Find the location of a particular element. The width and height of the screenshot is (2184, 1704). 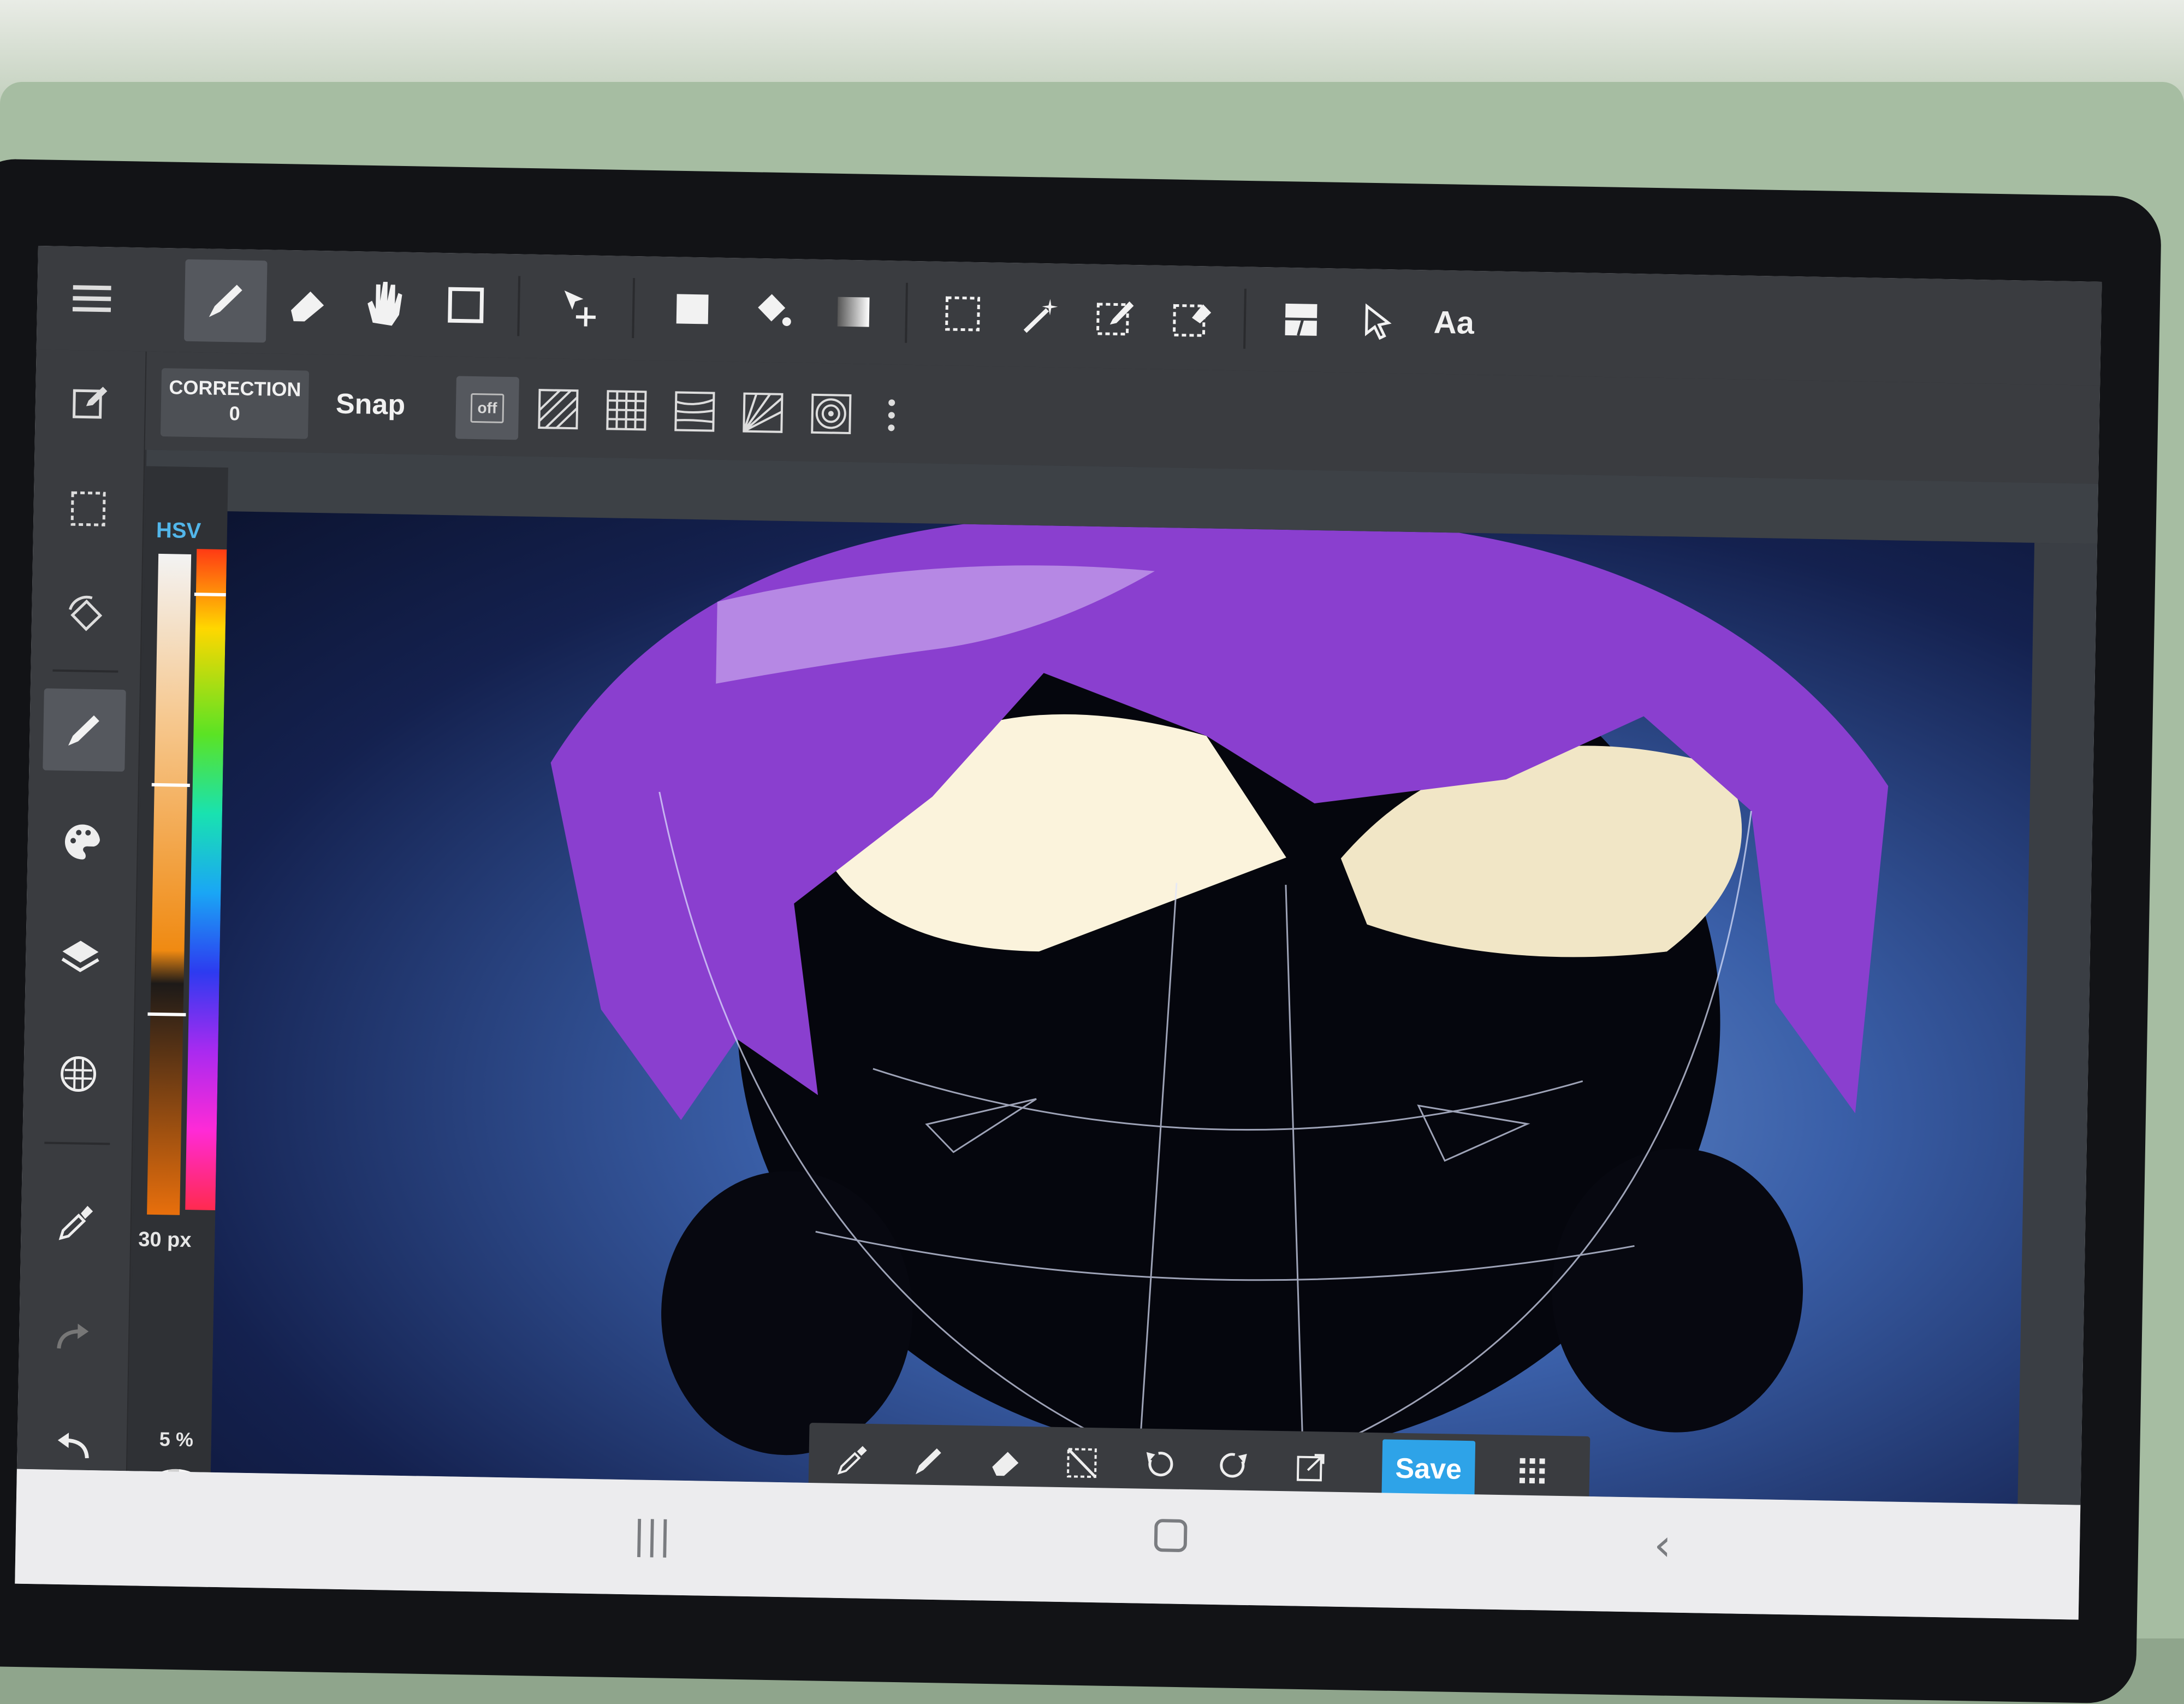

rotate-icon is located at coordinates (86, 615).